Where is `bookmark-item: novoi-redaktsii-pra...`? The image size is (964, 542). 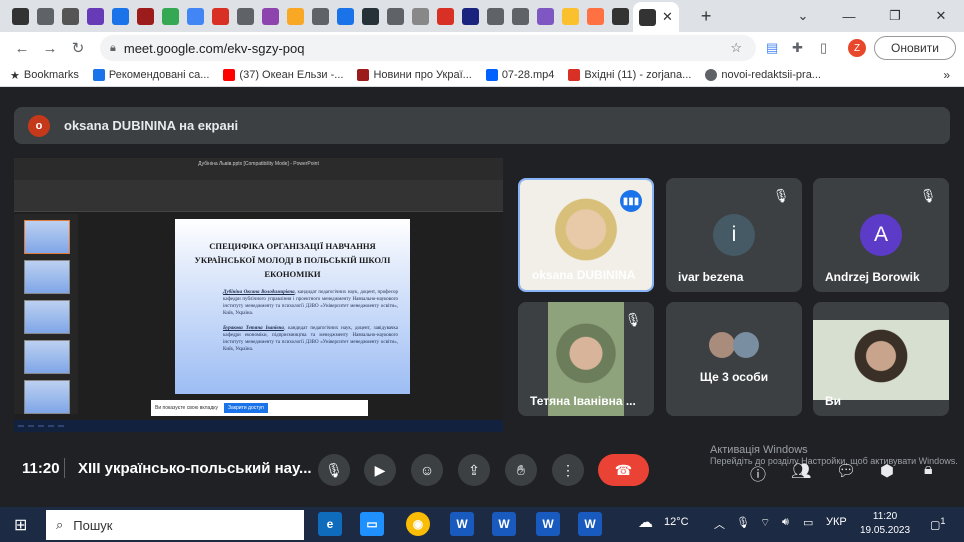 bookmark-item: novoi-redaktsii-pra... is located at coordinates (763, 75).